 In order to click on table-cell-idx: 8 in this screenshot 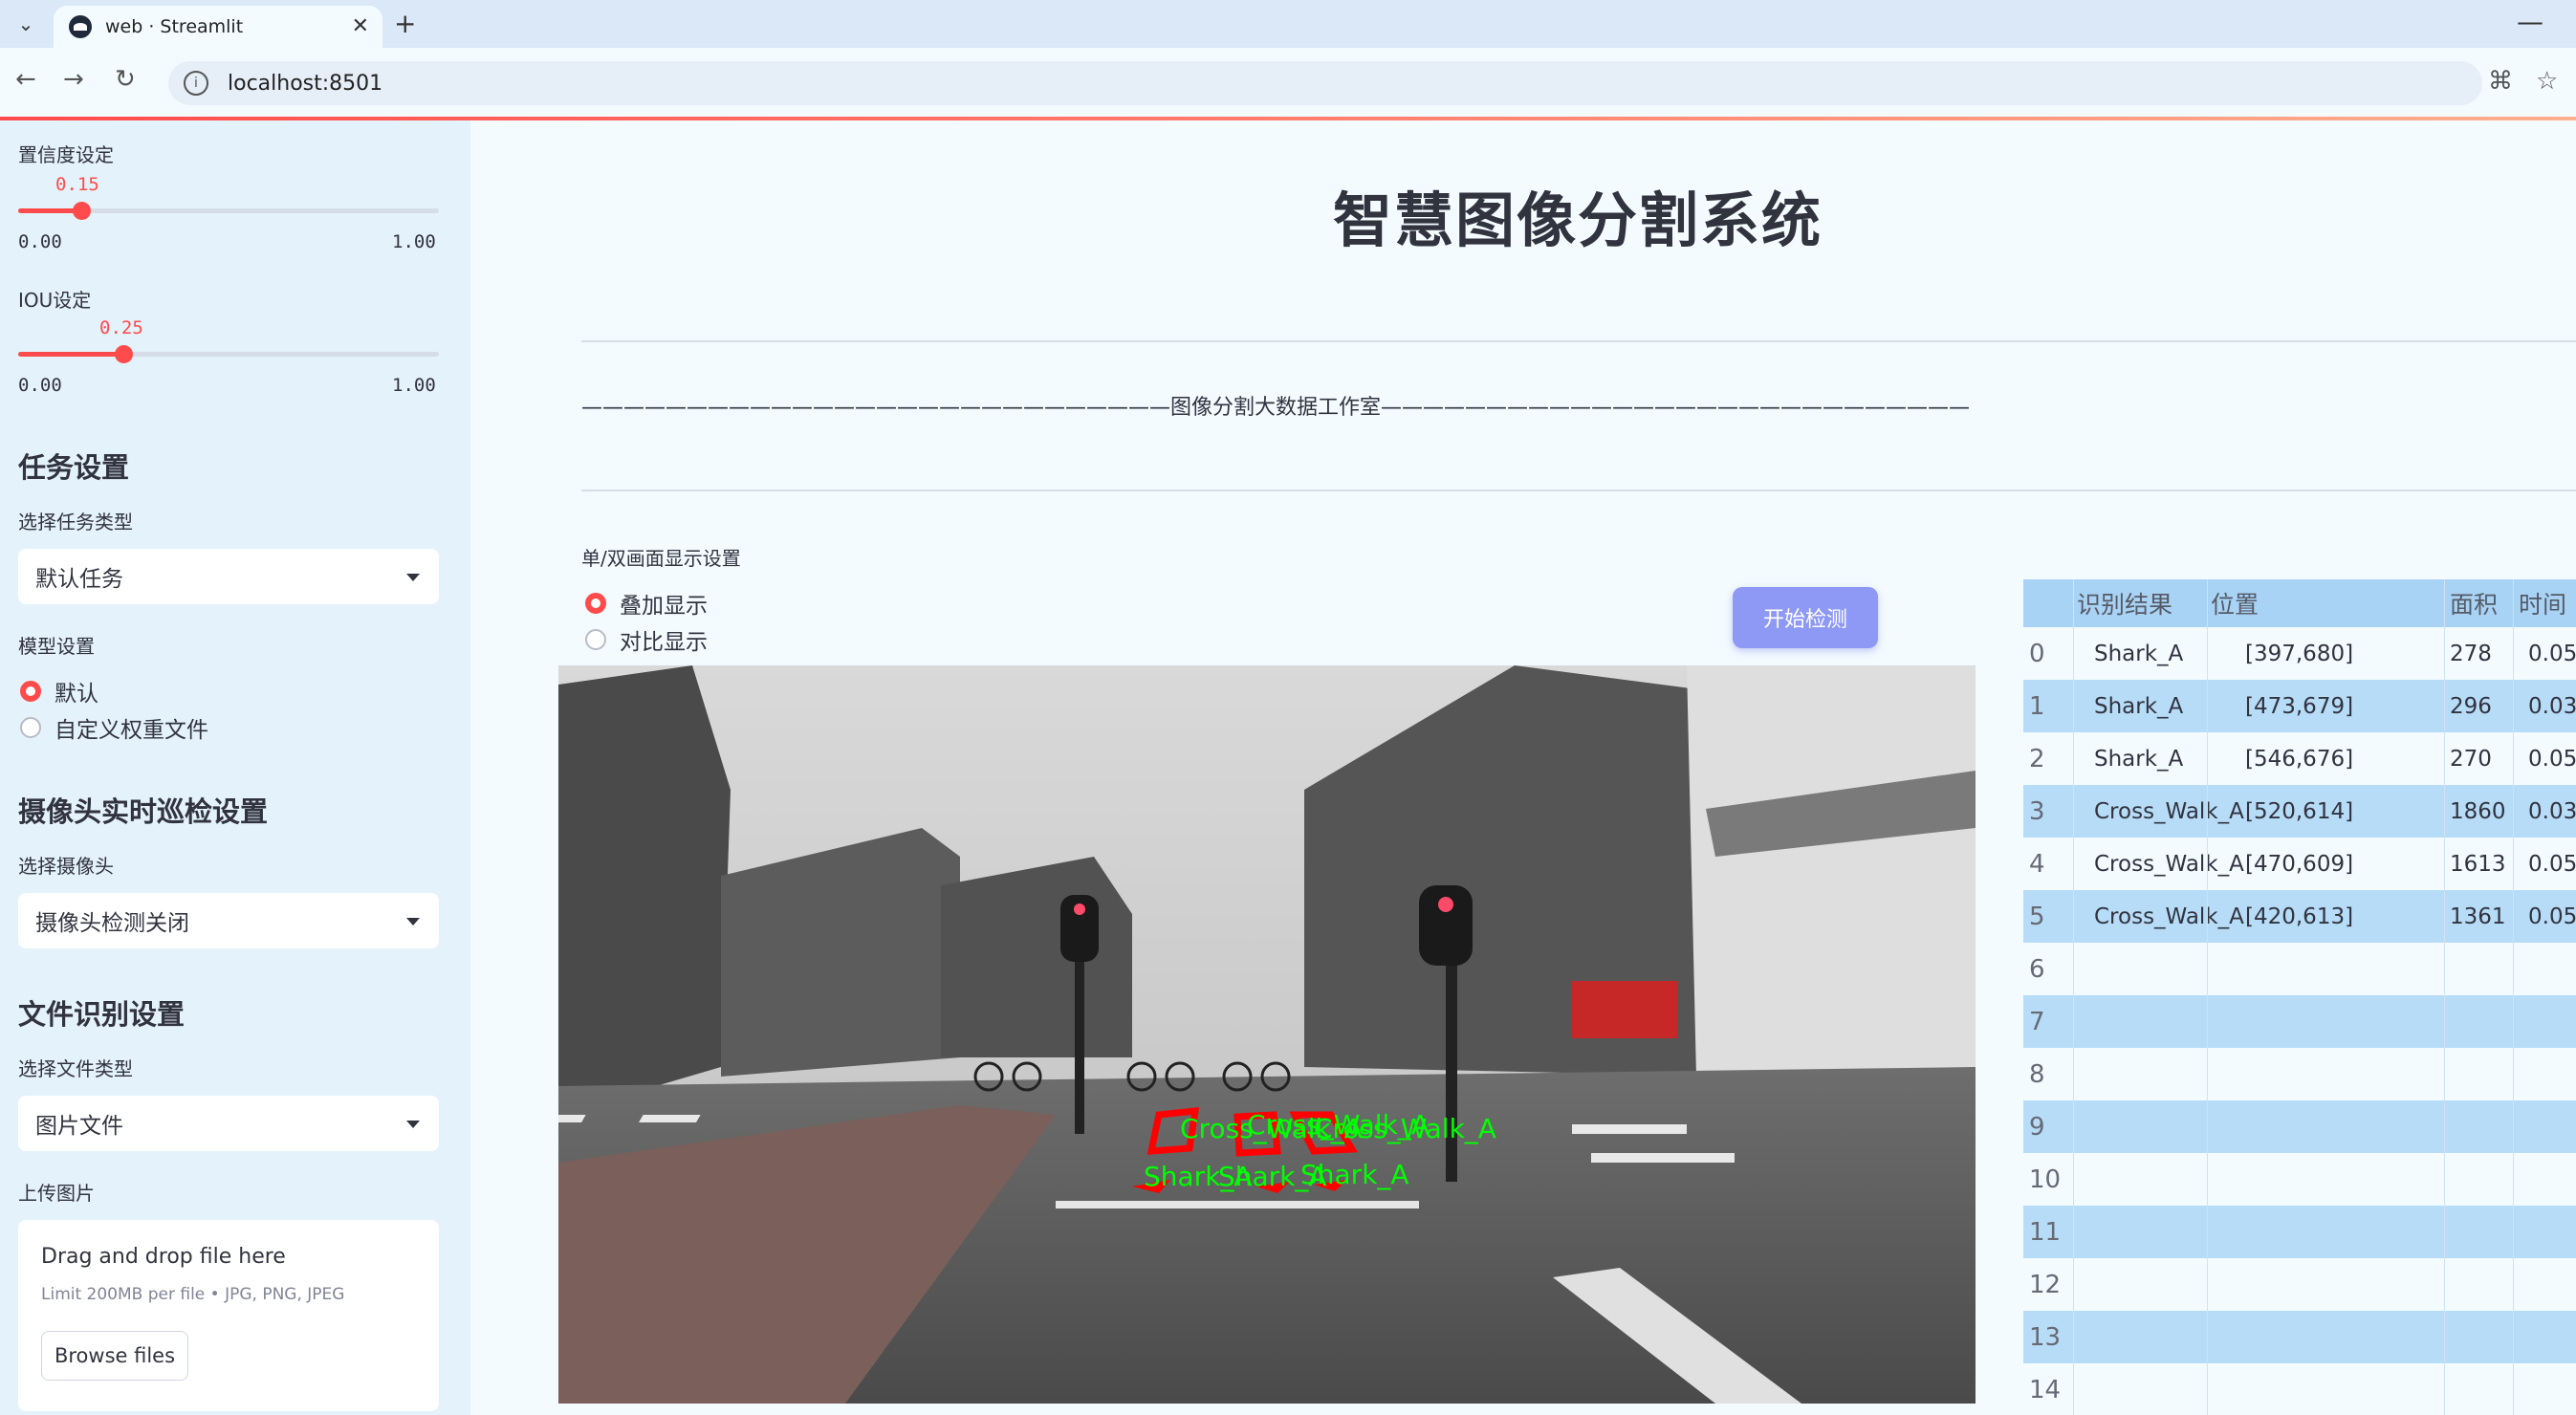, I will do `click(2037, 1074)`.